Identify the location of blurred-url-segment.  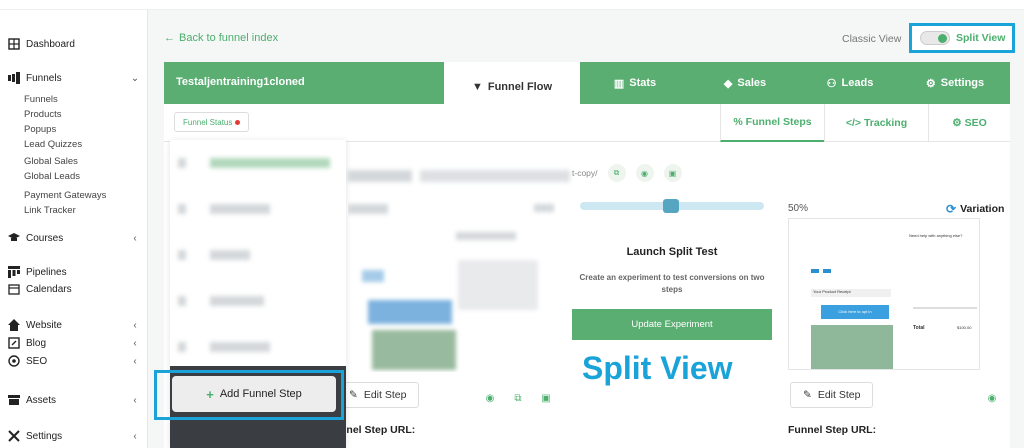
(380, 176).